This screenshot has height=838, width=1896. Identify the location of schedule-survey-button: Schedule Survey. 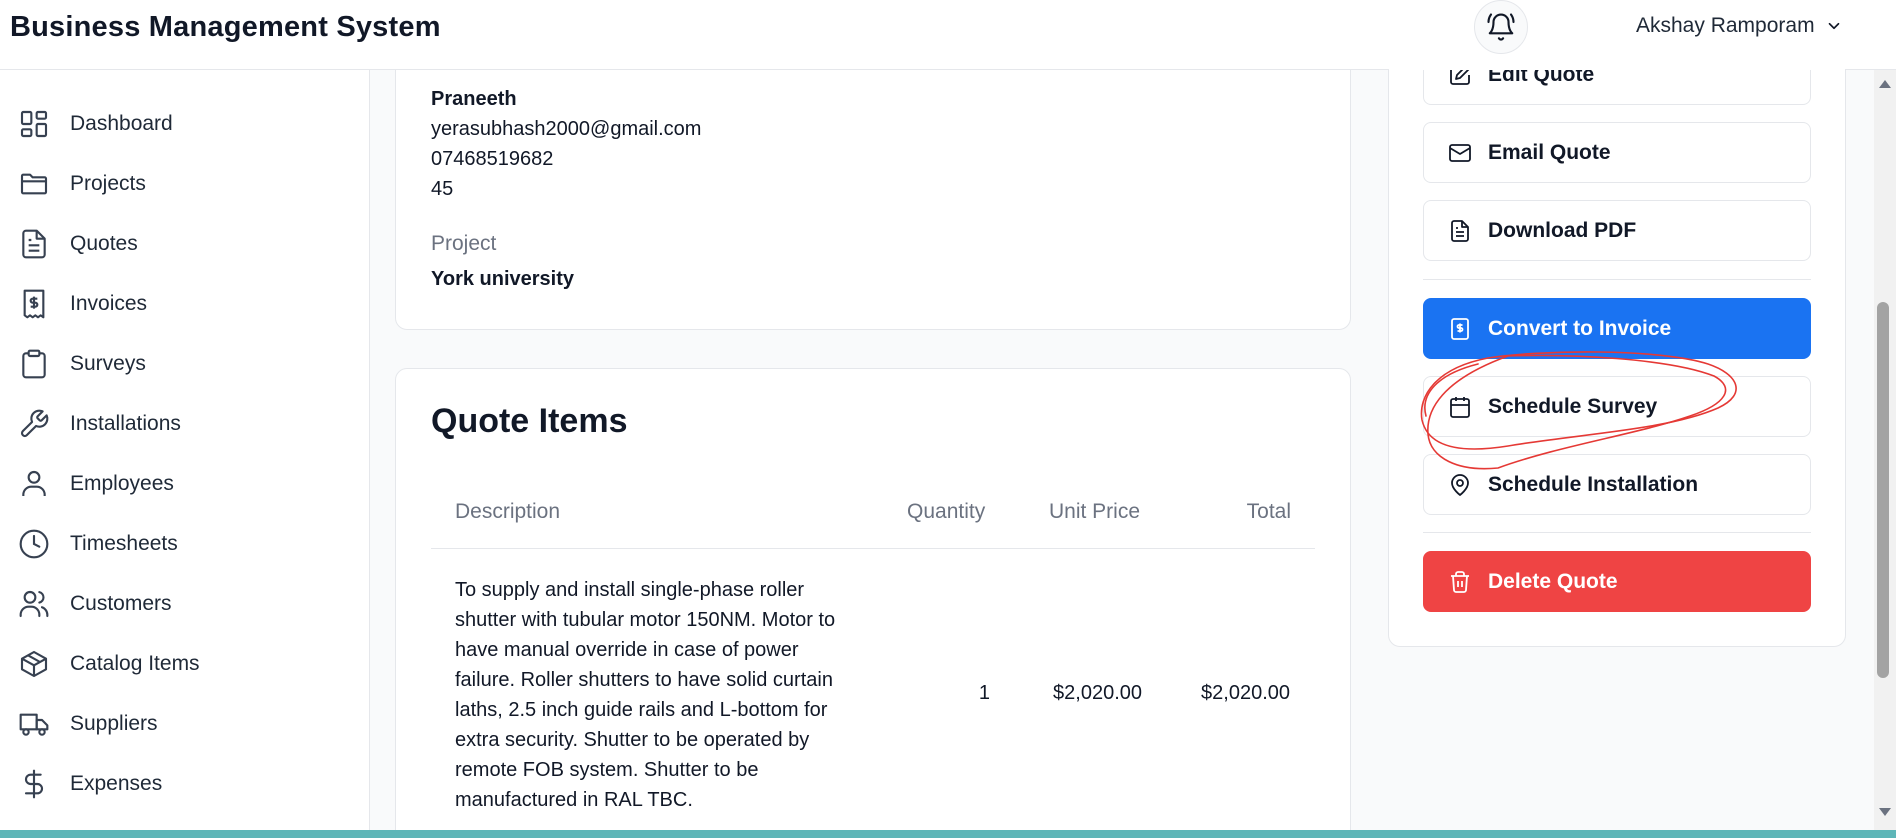
(1617, 406).